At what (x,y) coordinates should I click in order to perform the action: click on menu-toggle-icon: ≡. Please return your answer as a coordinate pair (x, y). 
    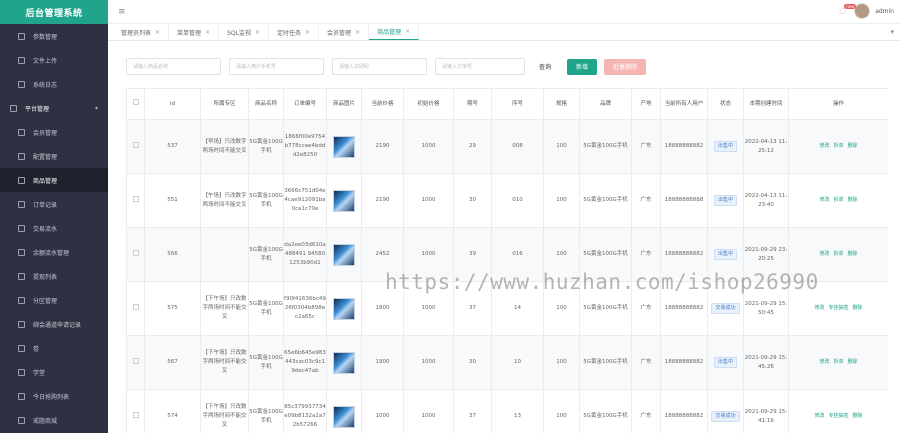
    Looking at the image, I should click on (122, 12).